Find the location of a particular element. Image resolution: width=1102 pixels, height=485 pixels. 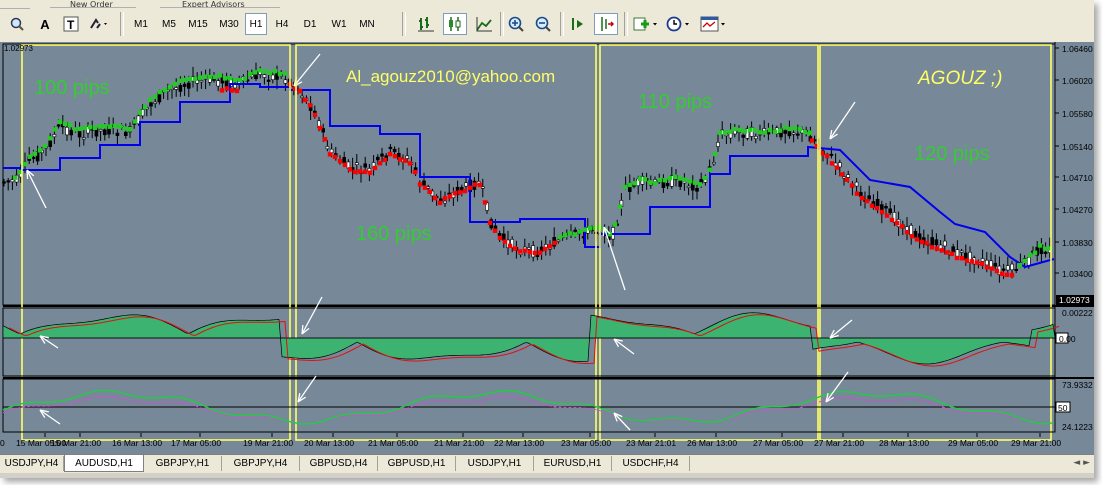

chart-tab: GBPUSD,H4 is located at coordinates (339, 463).